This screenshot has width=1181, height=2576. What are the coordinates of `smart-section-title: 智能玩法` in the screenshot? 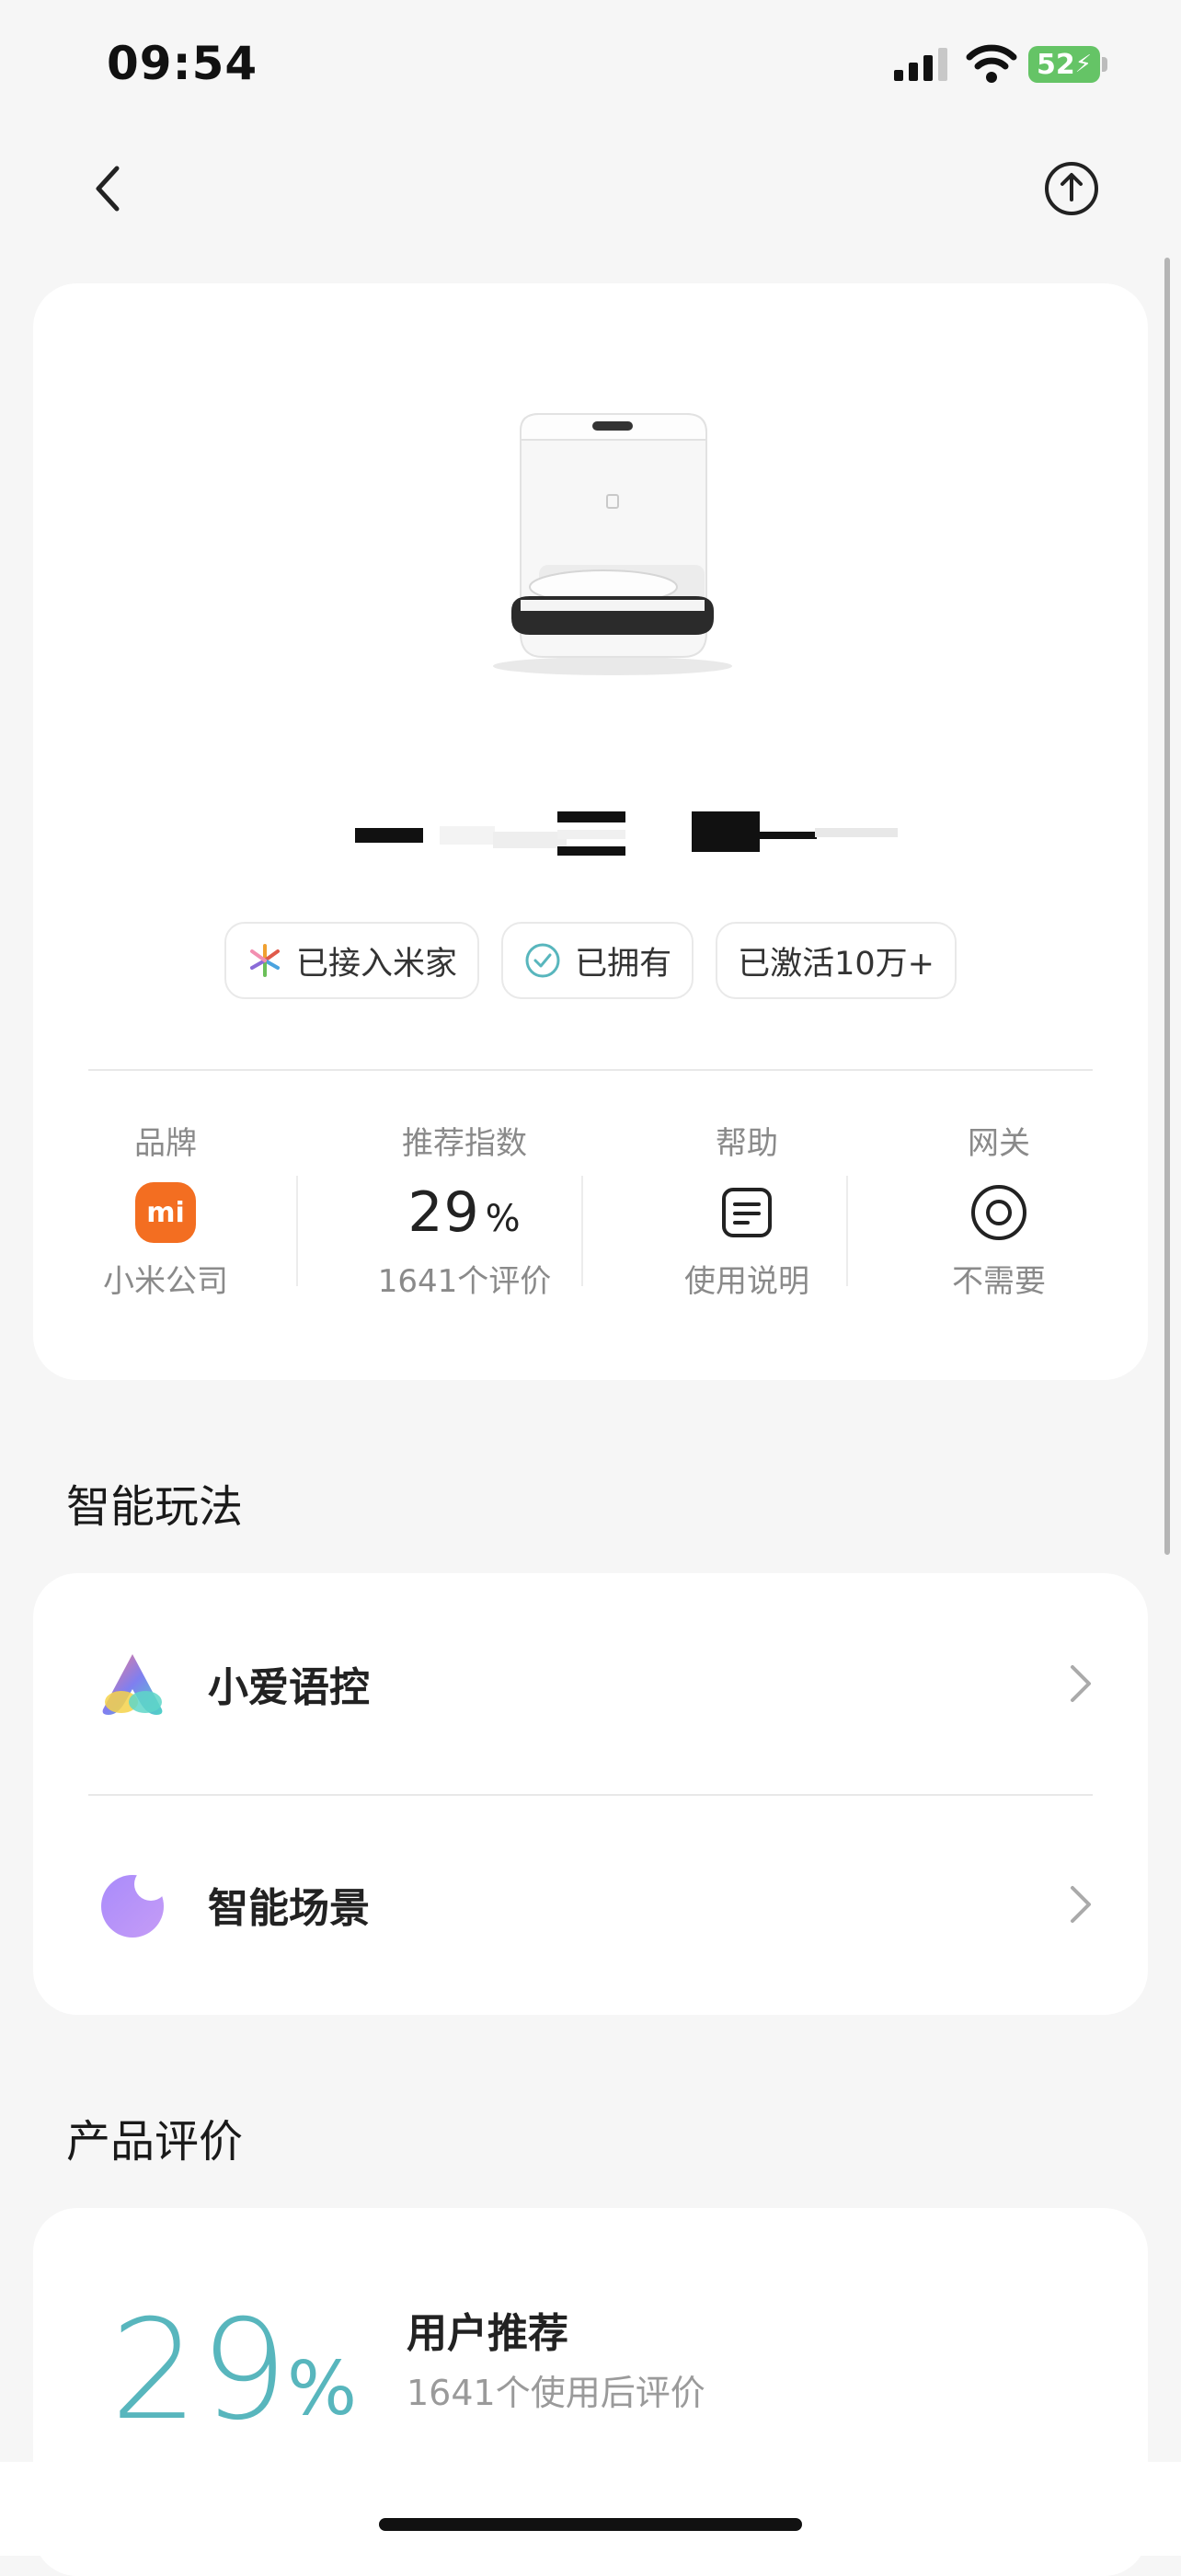 It's located at (155, 1507).